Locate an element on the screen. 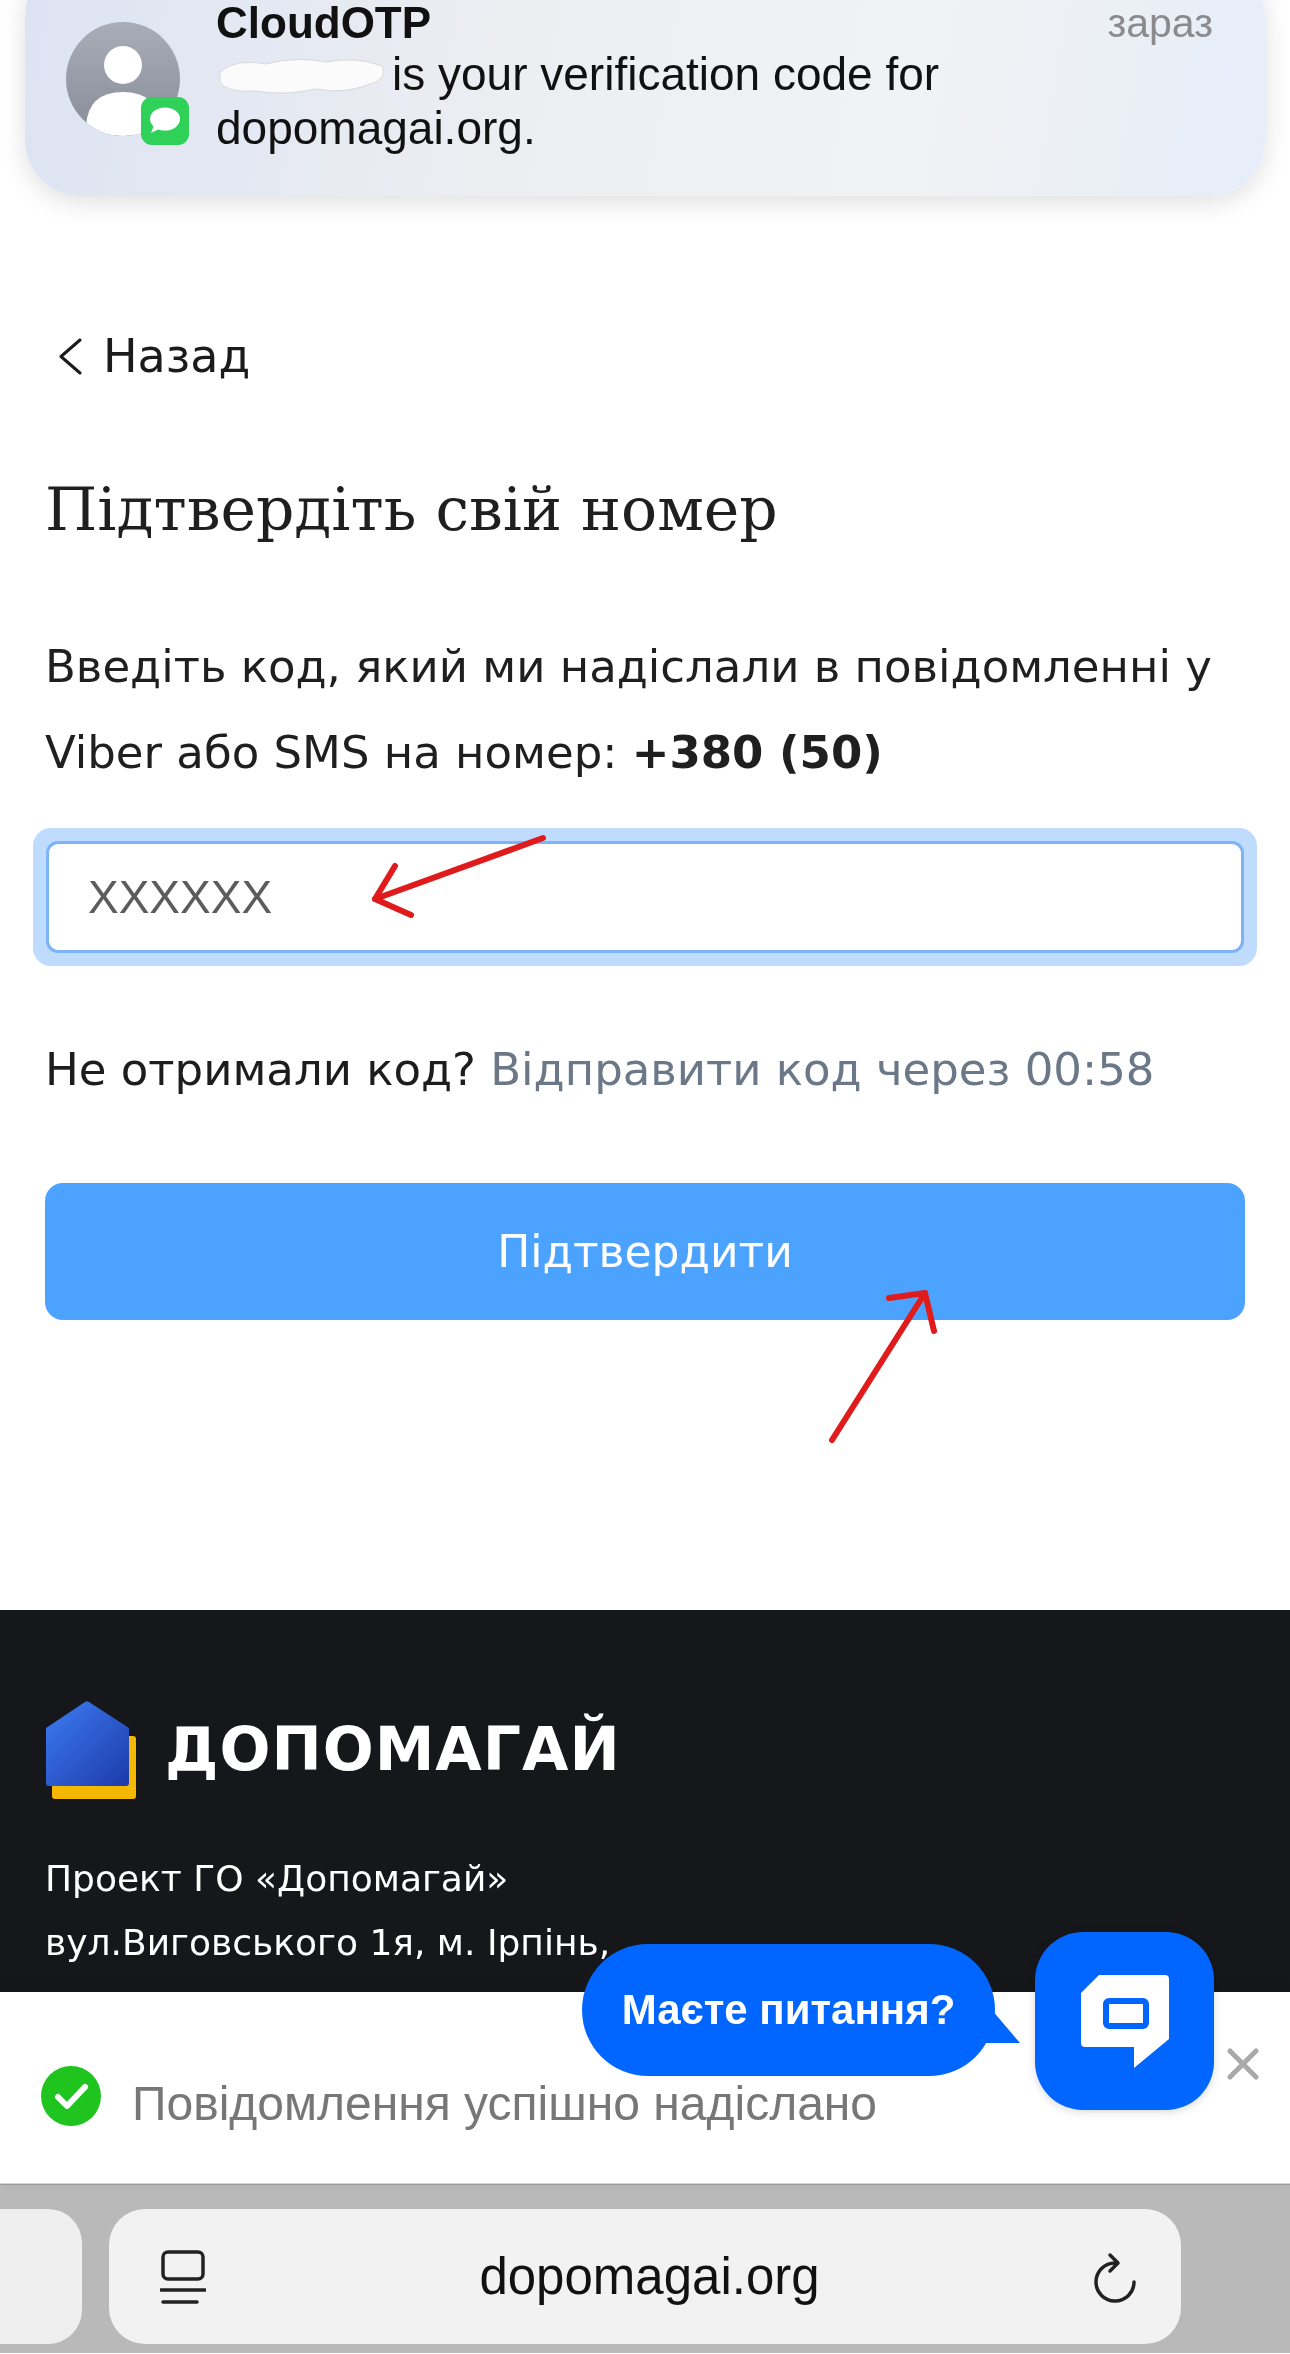  logo-wordmark: ДОПОМАГАЙ is located at coordinates (393, 1749).